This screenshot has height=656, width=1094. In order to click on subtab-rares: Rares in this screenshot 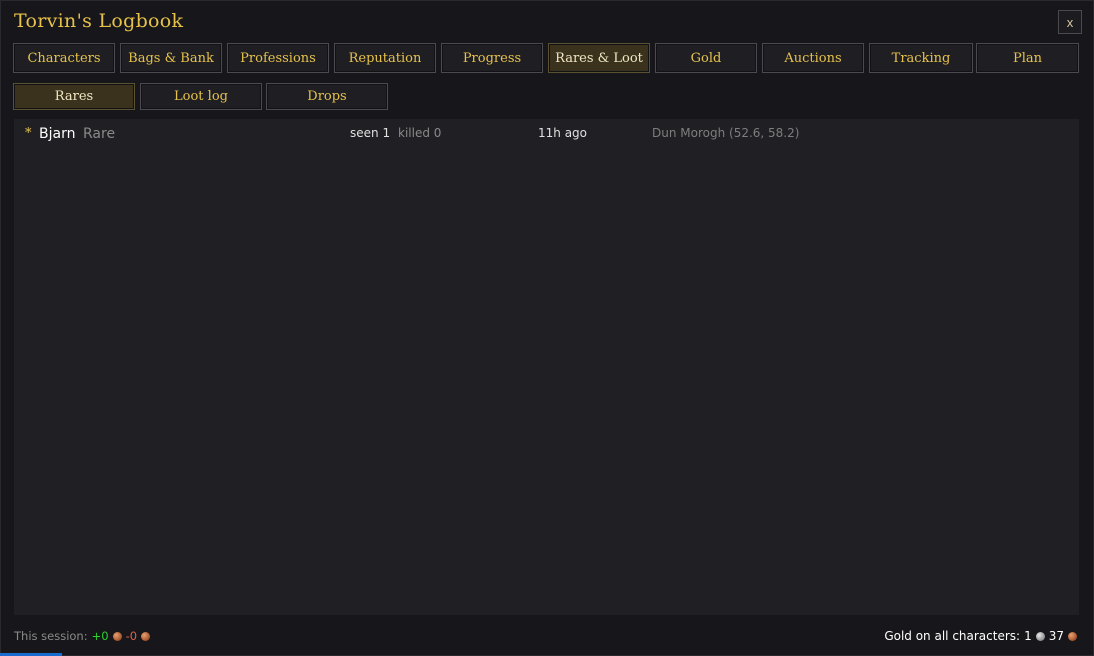, I will do `click(74, 96)`.